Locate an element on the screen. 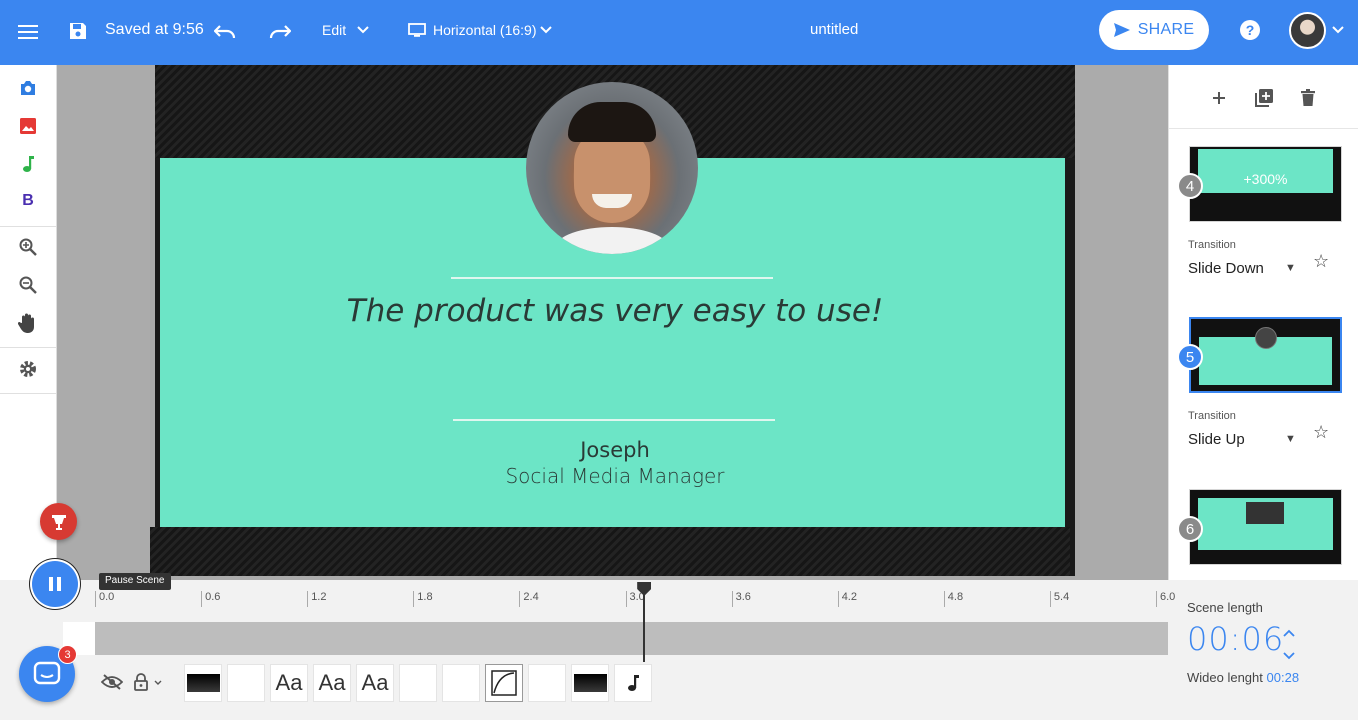  divider-line-bottom is located at coordinates (614, 420).